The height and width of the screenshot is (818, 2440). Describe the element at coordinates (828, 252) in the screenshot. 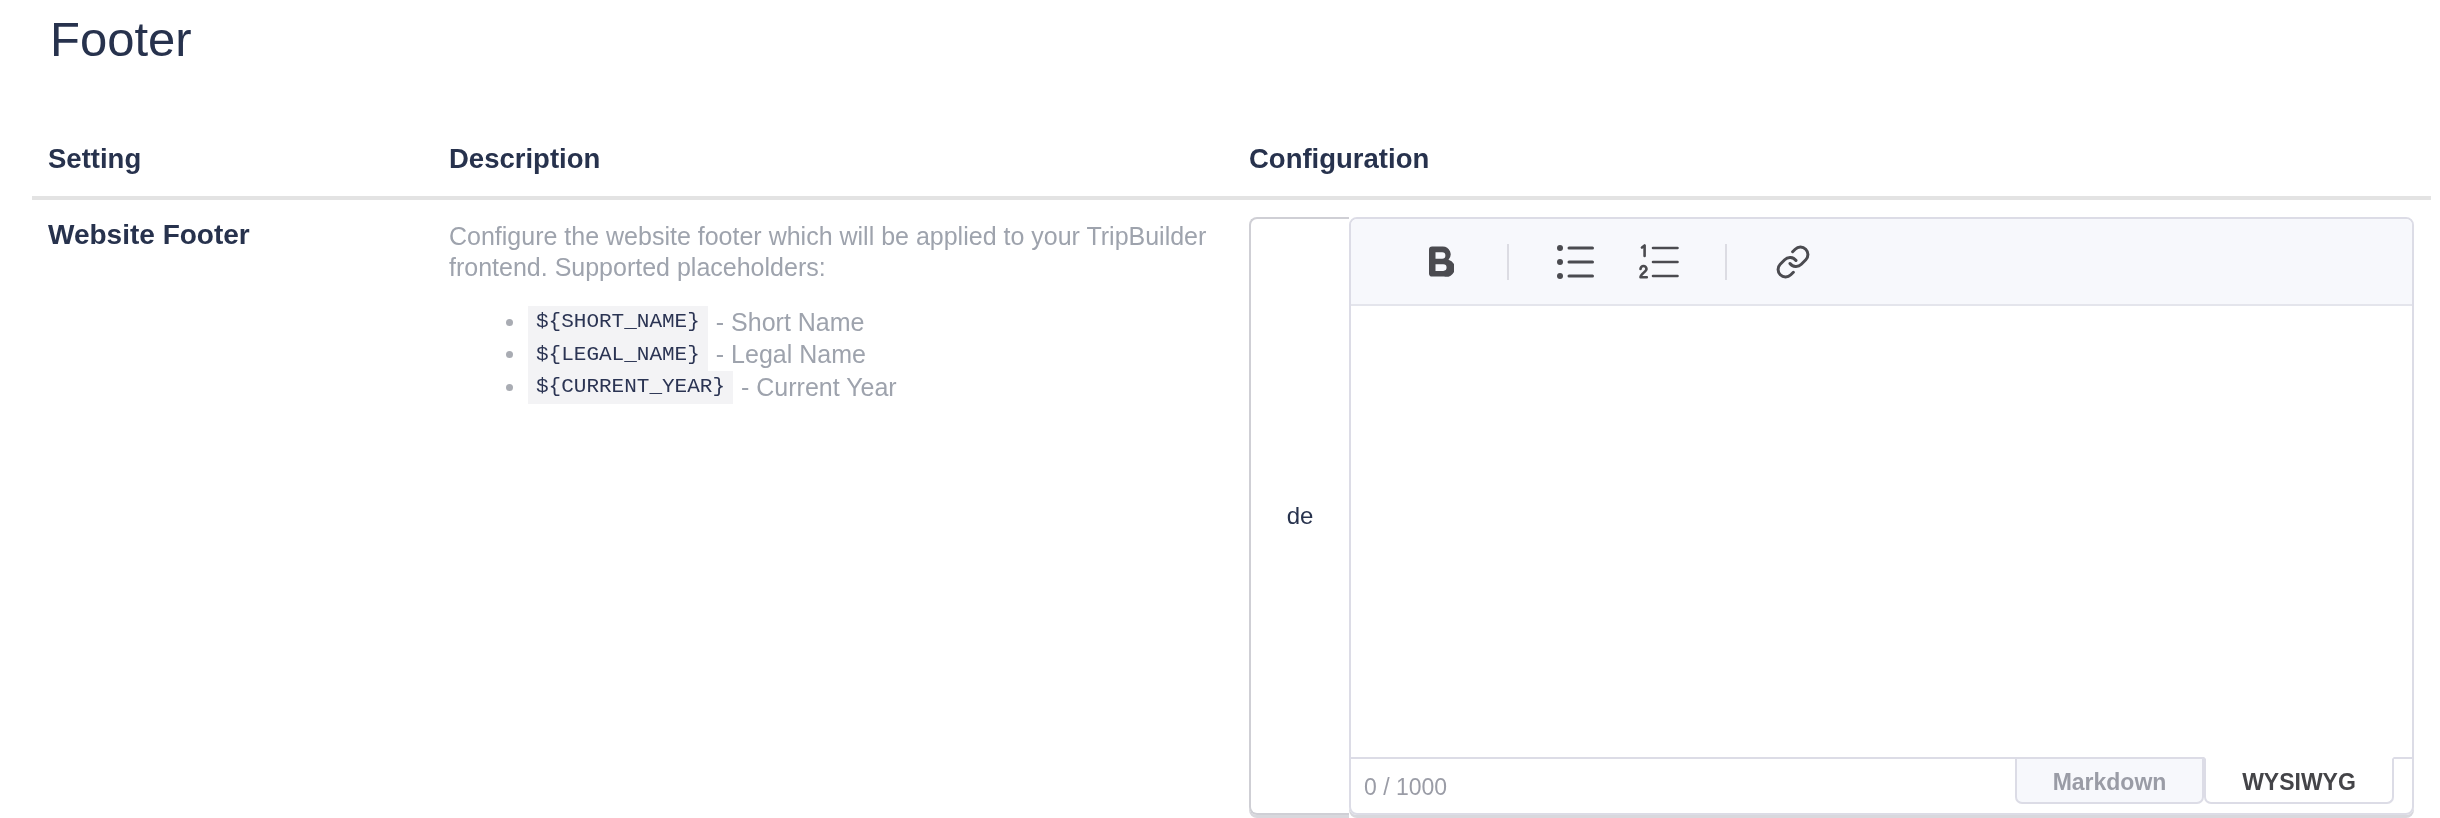

I see `description-text: Configure the website footer which will be applied to your TripBuilder frontend. Supported placeholders:` at that location.